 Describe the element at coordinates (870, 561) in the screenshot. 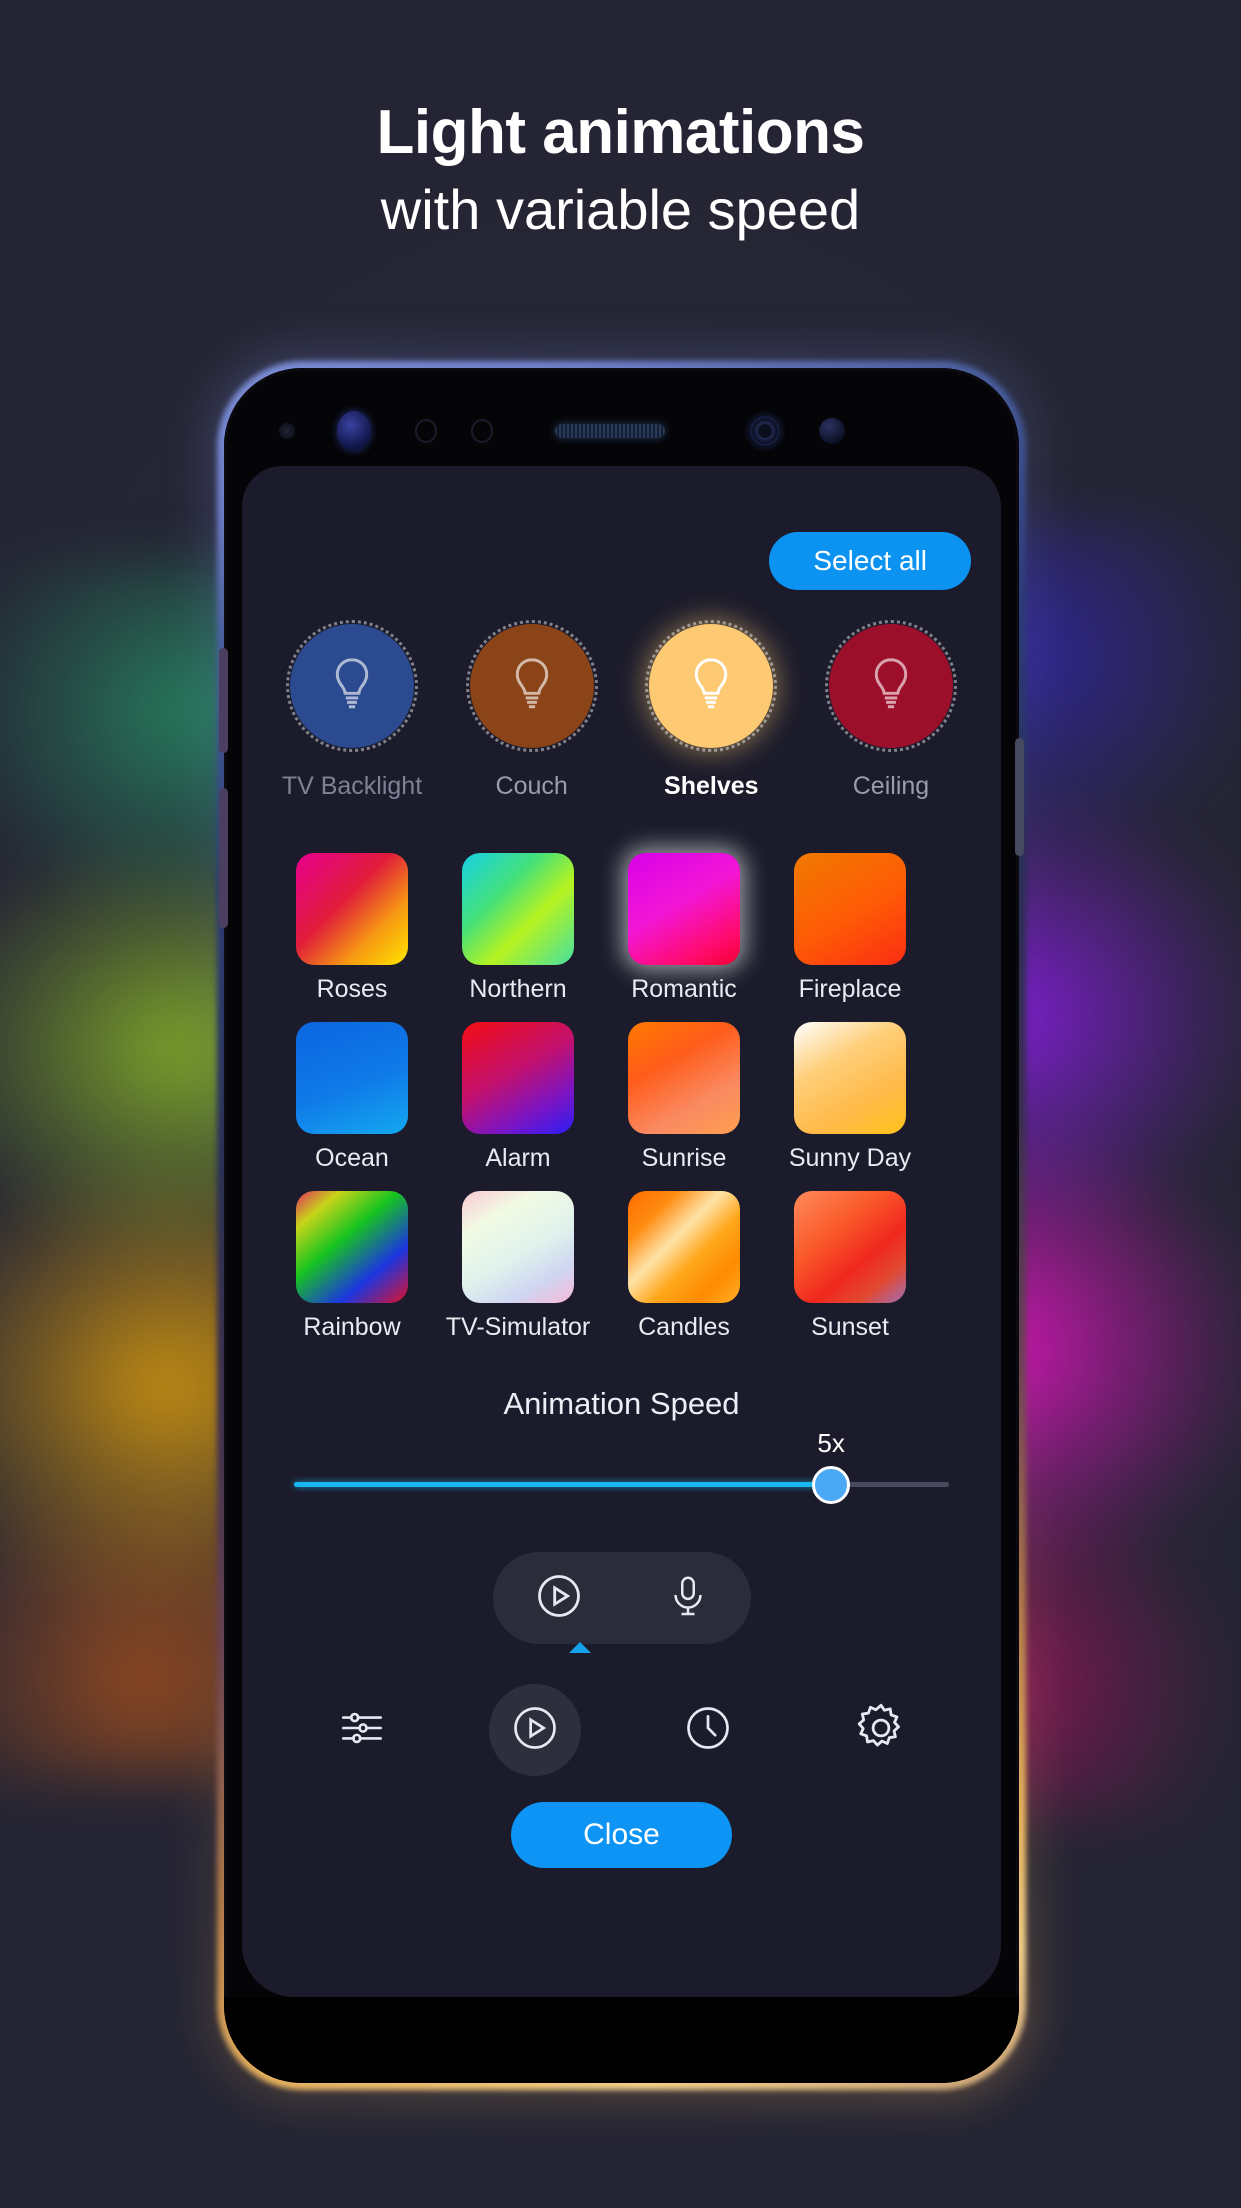

I see `select-all-button: Select all` at that location.